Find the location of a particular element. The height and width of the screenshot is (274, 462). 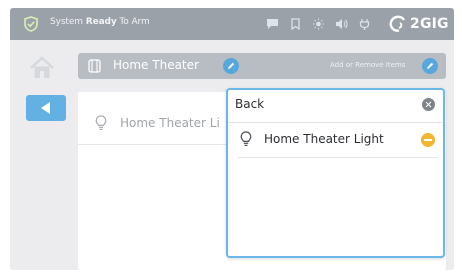

remove-icon is located at coordinates (428, 140).